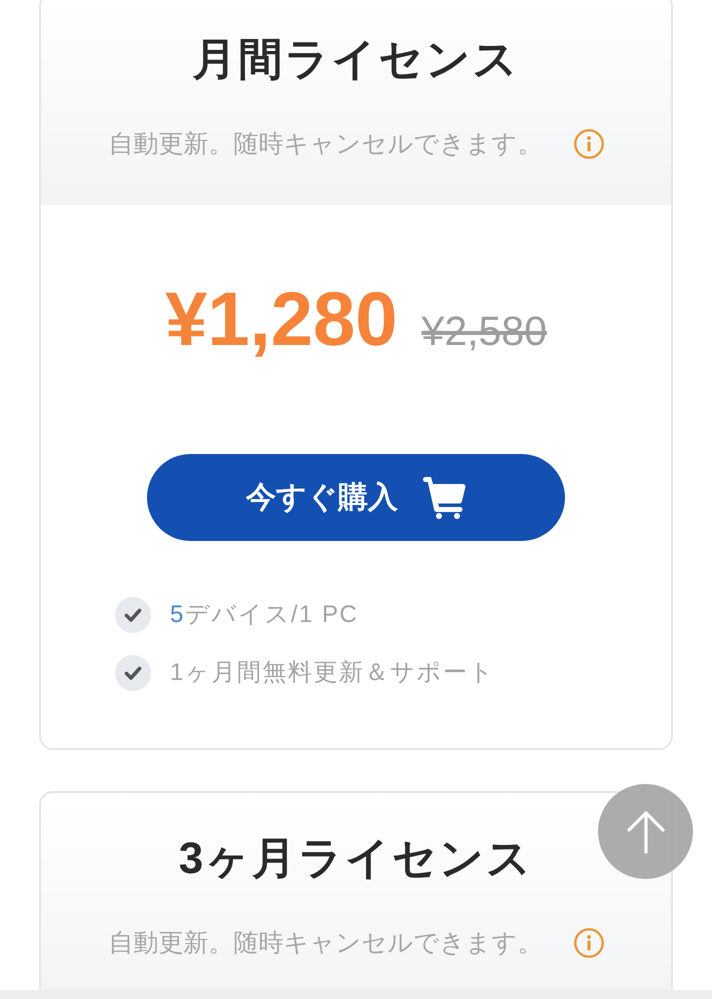 The width and height of the screenshot is (712, 999). I want to click on current-price: ¥1,280, so click(281, 320).